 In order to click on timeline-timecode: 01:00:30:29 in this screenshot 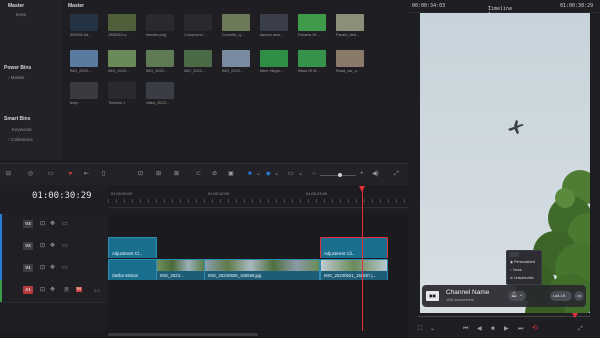, I will do `click(62, 196)`.